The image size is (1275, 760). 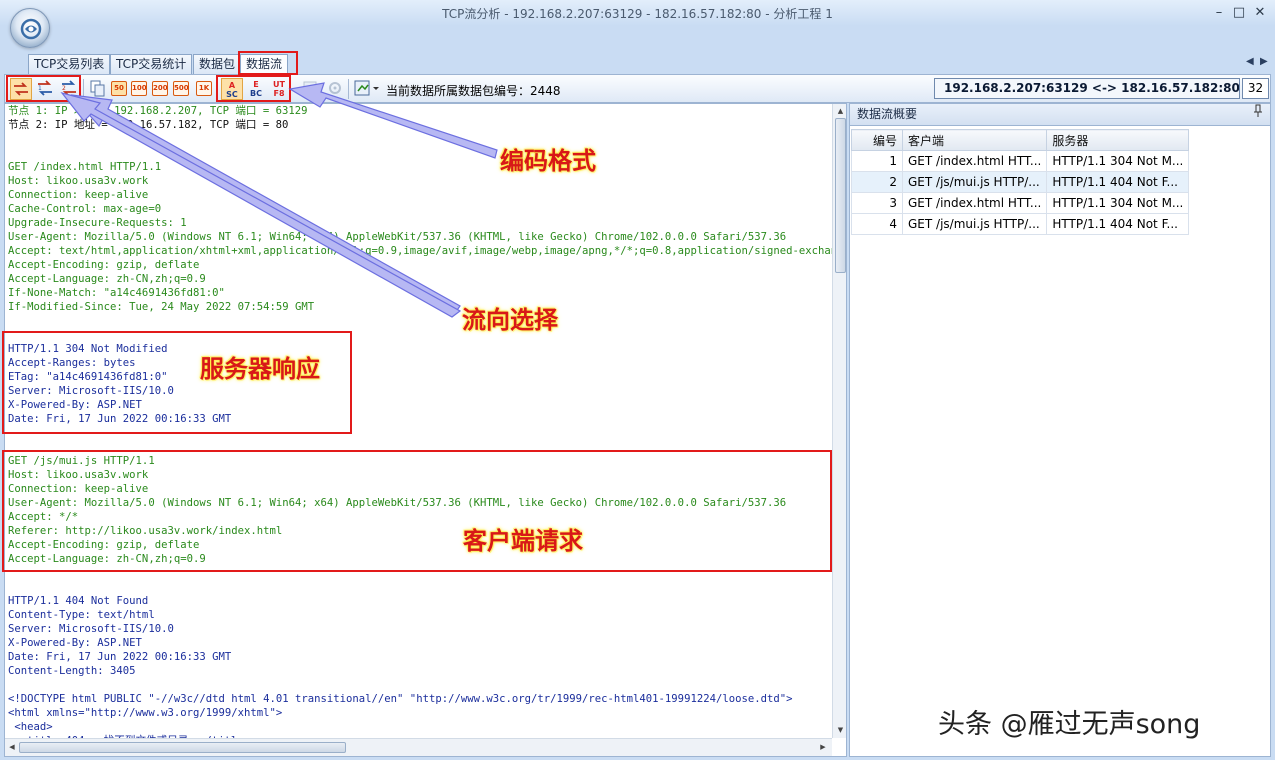 What do you see at coordinates (1069, 724) in the screenshot?
I see `watermark: 头条 @雁过无声song` at bounding box center [1069, 724].